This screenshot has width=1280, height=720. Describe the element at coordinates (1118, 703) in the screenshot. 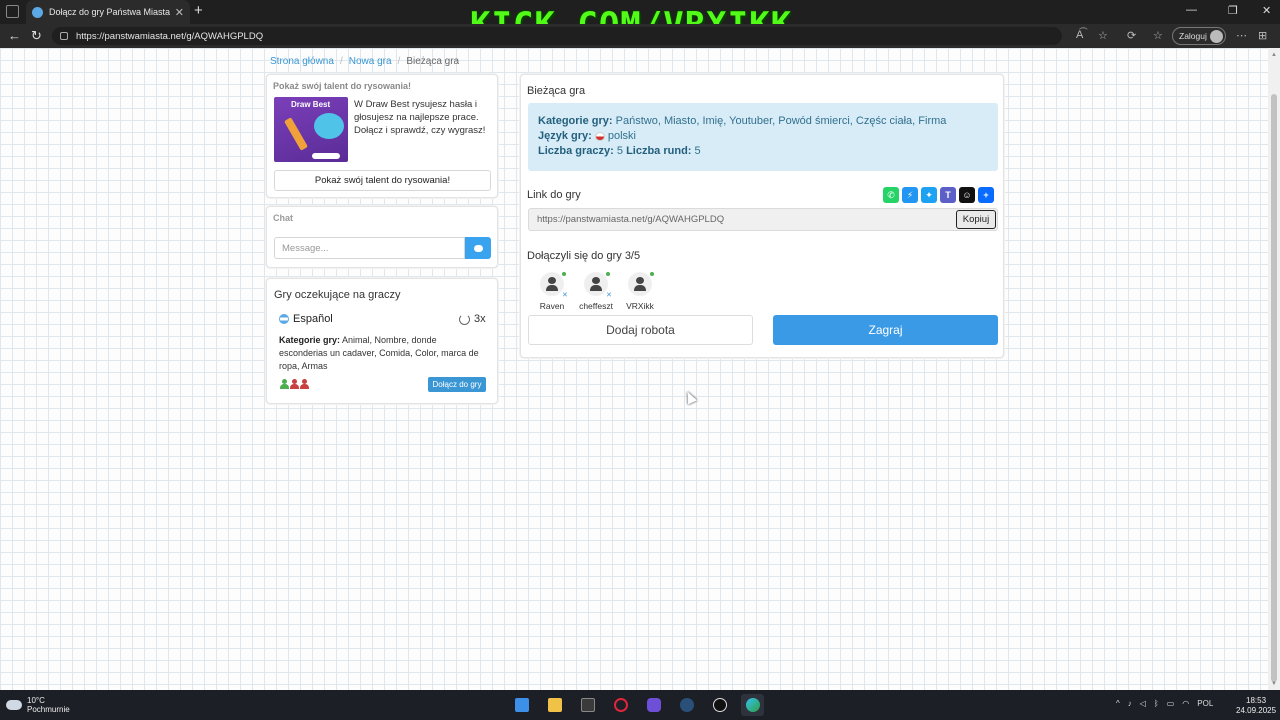

I see `tray-overflow-icon: ^` at that location.